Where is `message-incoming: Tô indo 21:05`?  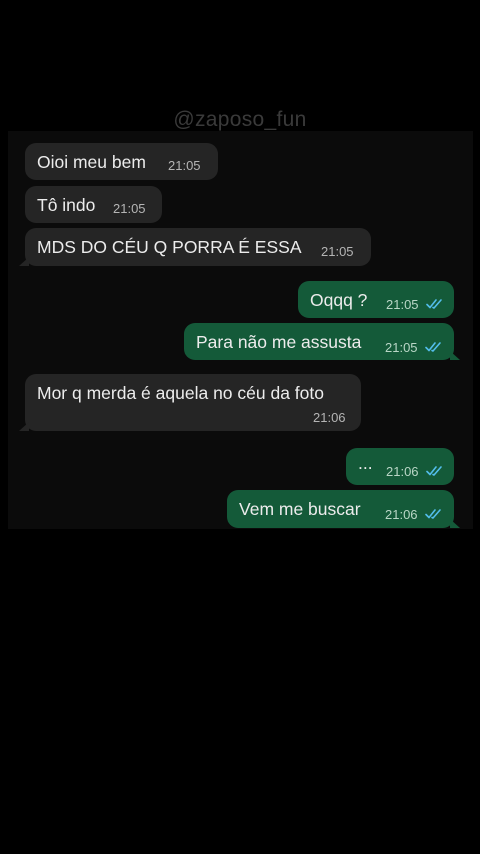 message-incoming: Tô indo 21:05 is located at coordinates (93, 204).